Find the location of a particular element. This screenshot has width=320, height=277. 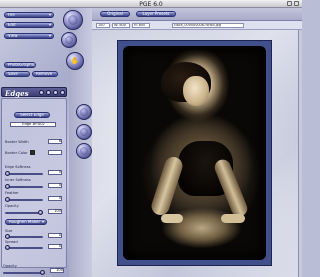

photographic-button: PhotoGraphic is located at coordinates (20, 65).